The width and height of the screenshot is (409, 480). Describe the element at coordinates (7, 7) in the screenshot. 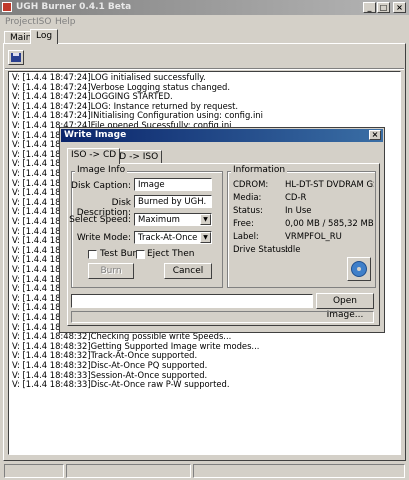

I see `app-icon` at that location.